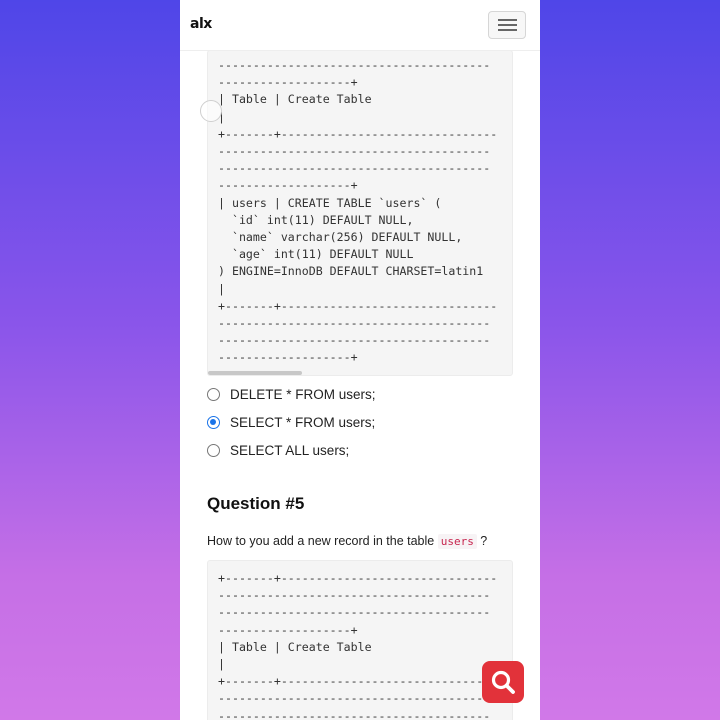  What do you see at coordinates (256, 503) in the screenshot?
I see `question-title: Question #5` at bounding box center [256, 503].